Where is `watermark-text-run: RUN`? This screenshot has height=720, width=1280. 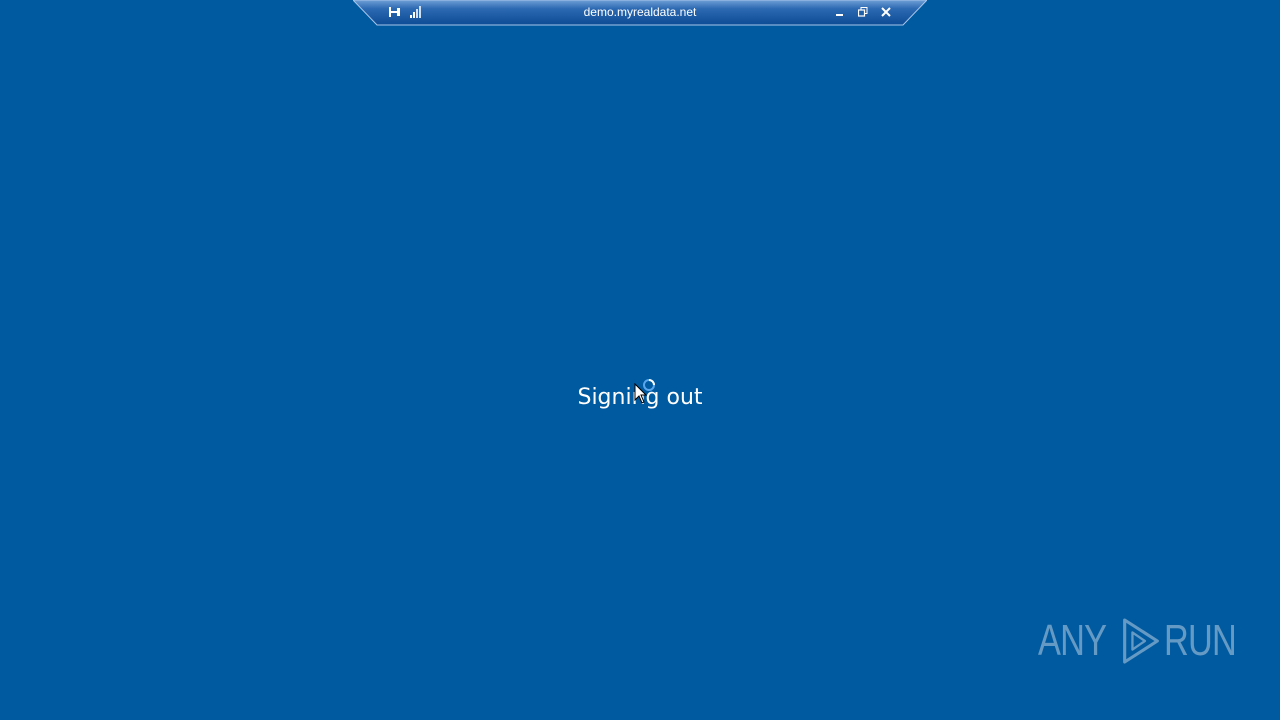
watermark-text-run: RUN is located at coordinates (1200, 640).